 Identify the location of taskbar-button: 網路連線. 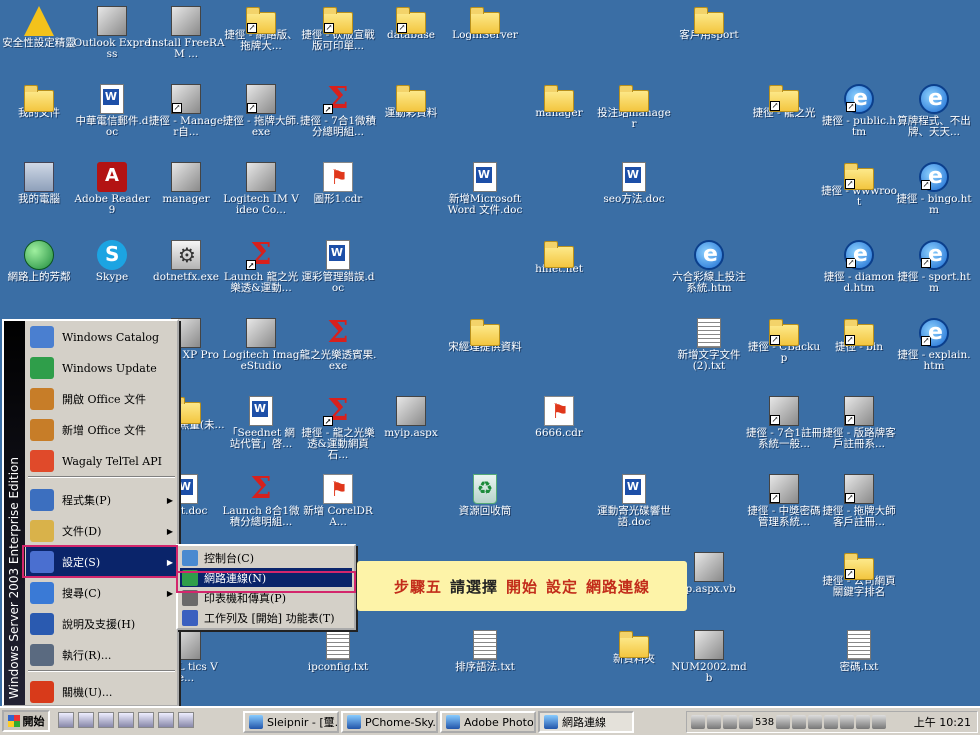
(586, 722).